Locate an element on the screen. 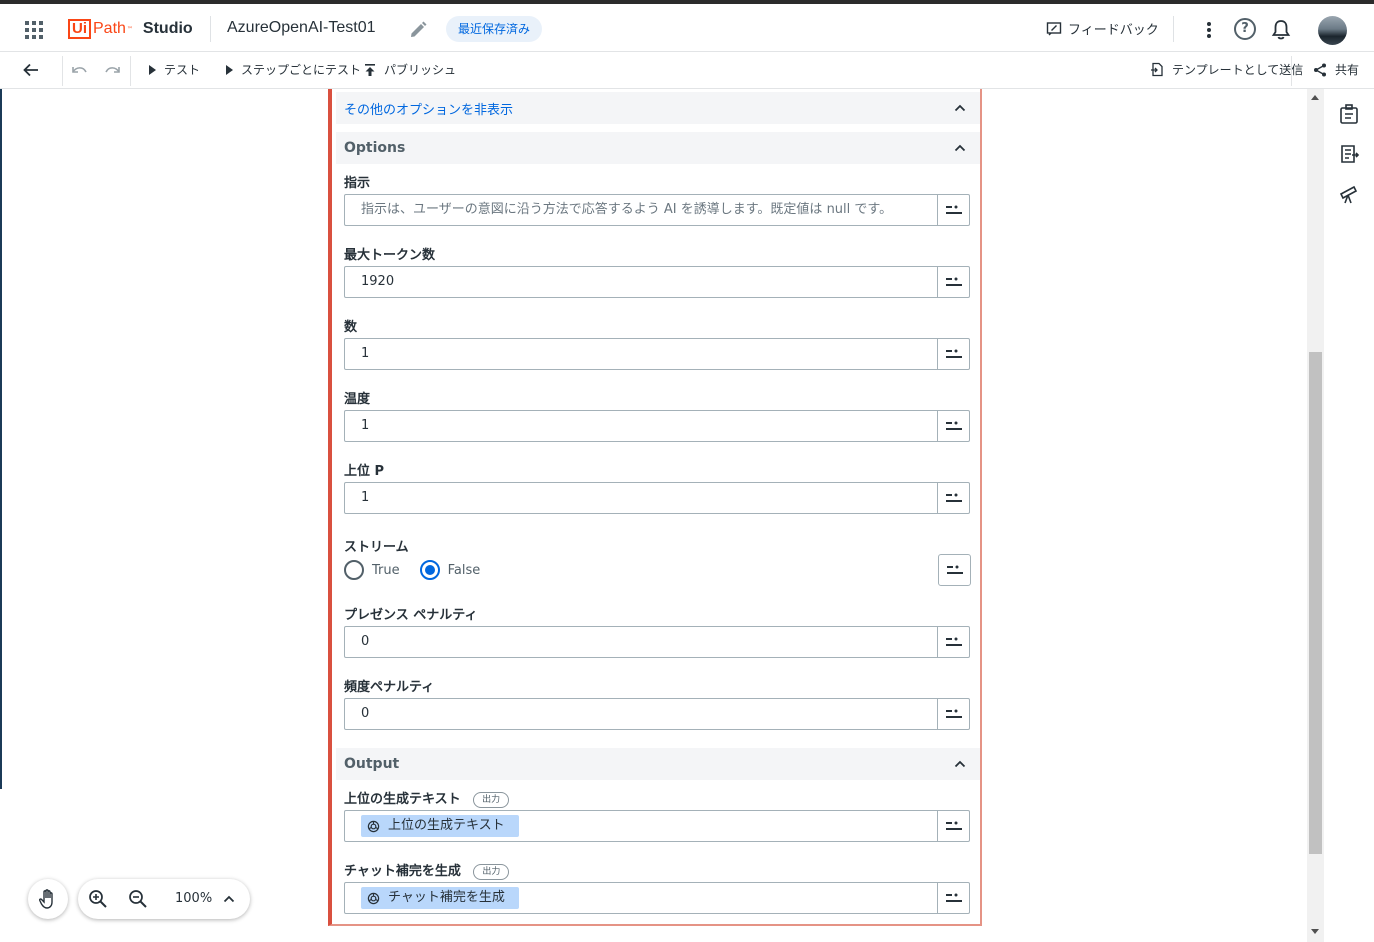  top-generated-text-input: 上位の生成テキスト is located at coordinates (641, 826).